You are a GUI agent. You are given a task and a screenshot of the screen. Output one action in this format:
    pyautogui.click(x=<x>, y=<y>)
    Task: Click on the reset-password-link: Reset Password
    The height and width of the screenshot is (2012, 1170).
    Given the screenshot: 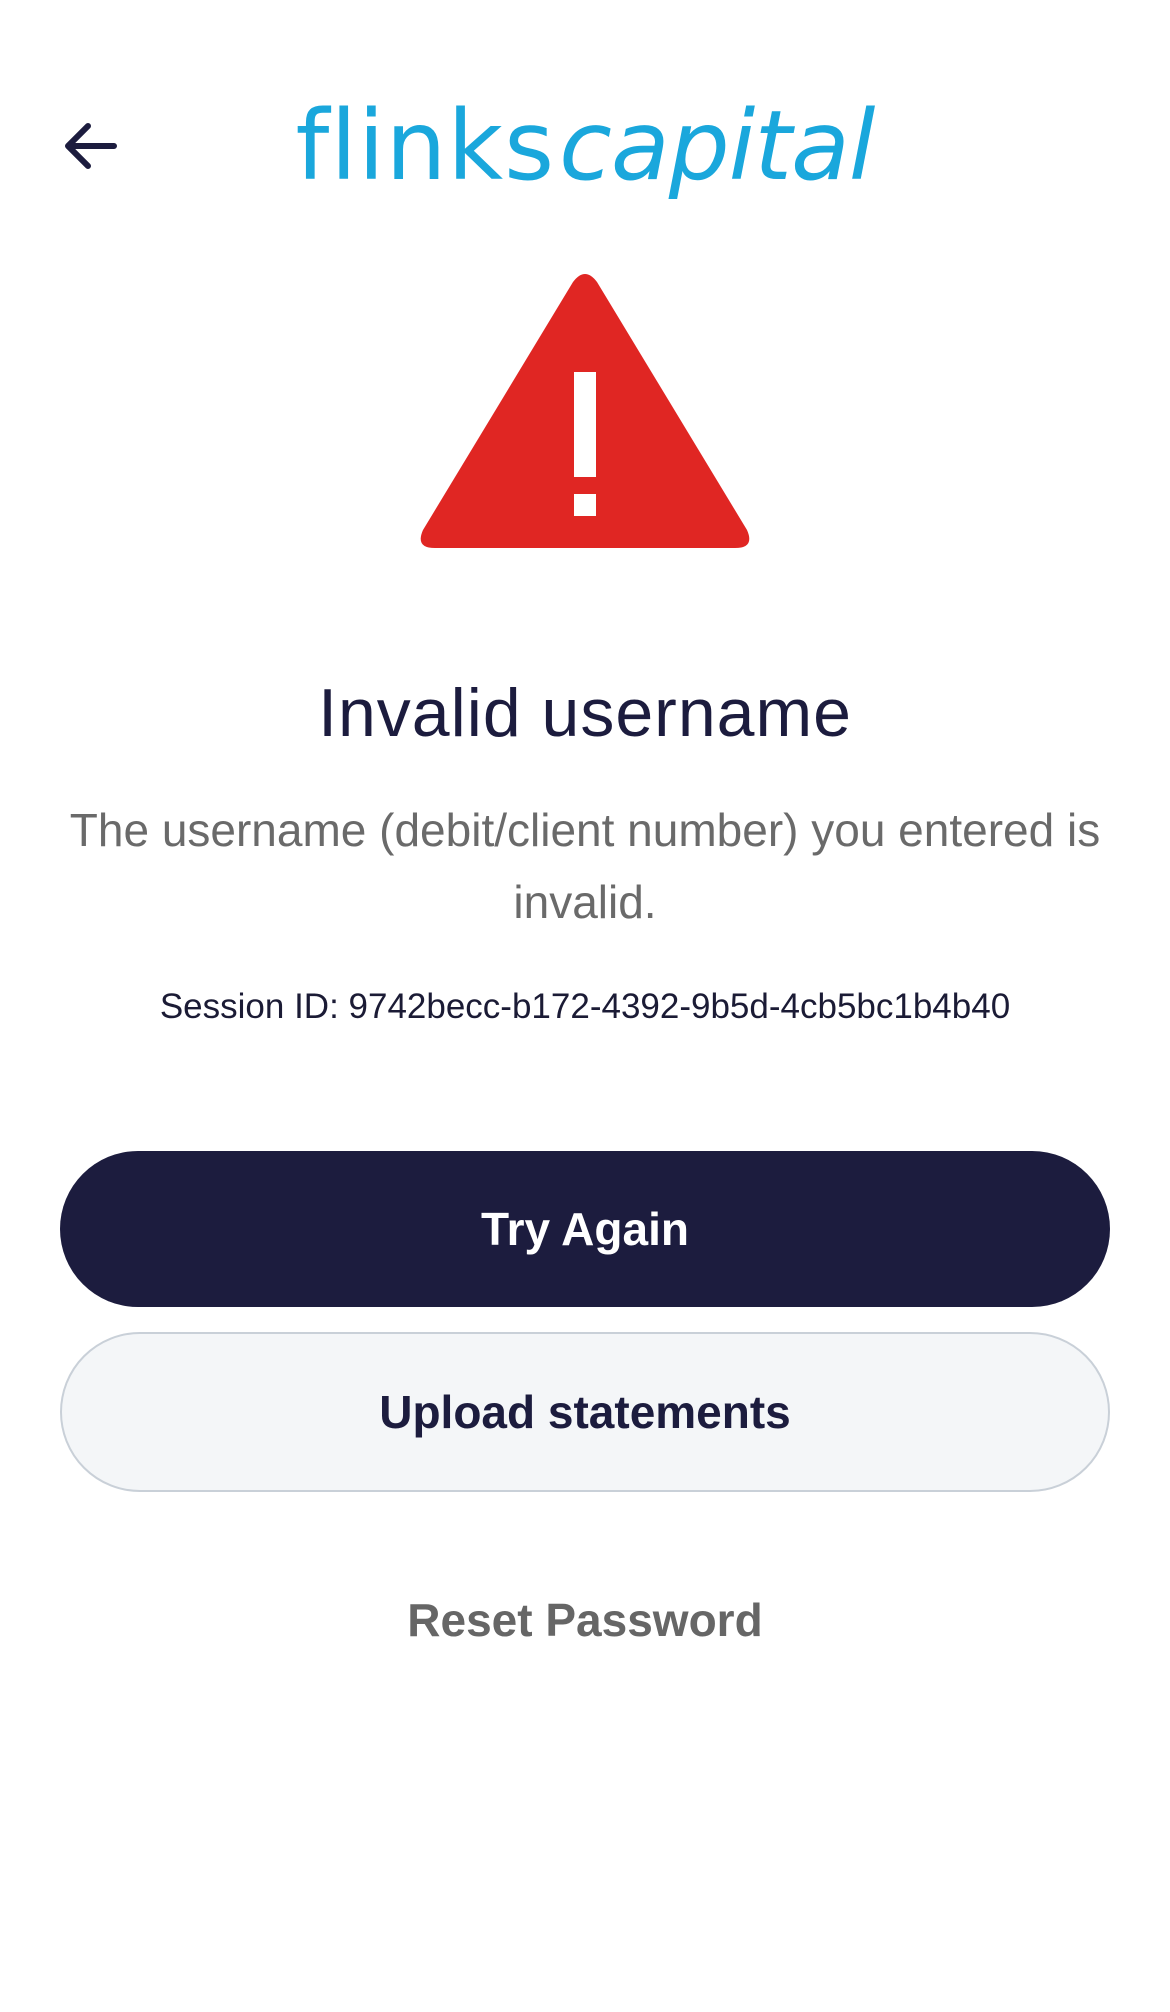 What is the action you would take?
    pyautogui.click(x=585, y=1620)
    